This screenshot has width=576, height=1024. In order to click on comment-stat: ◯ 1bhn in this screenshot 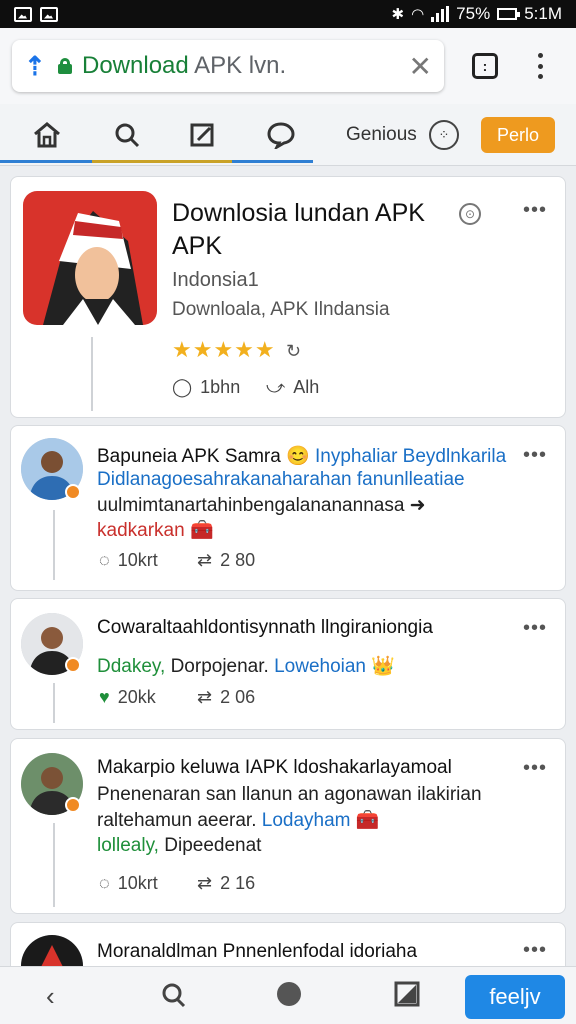, I will do `click(206, 387)`.